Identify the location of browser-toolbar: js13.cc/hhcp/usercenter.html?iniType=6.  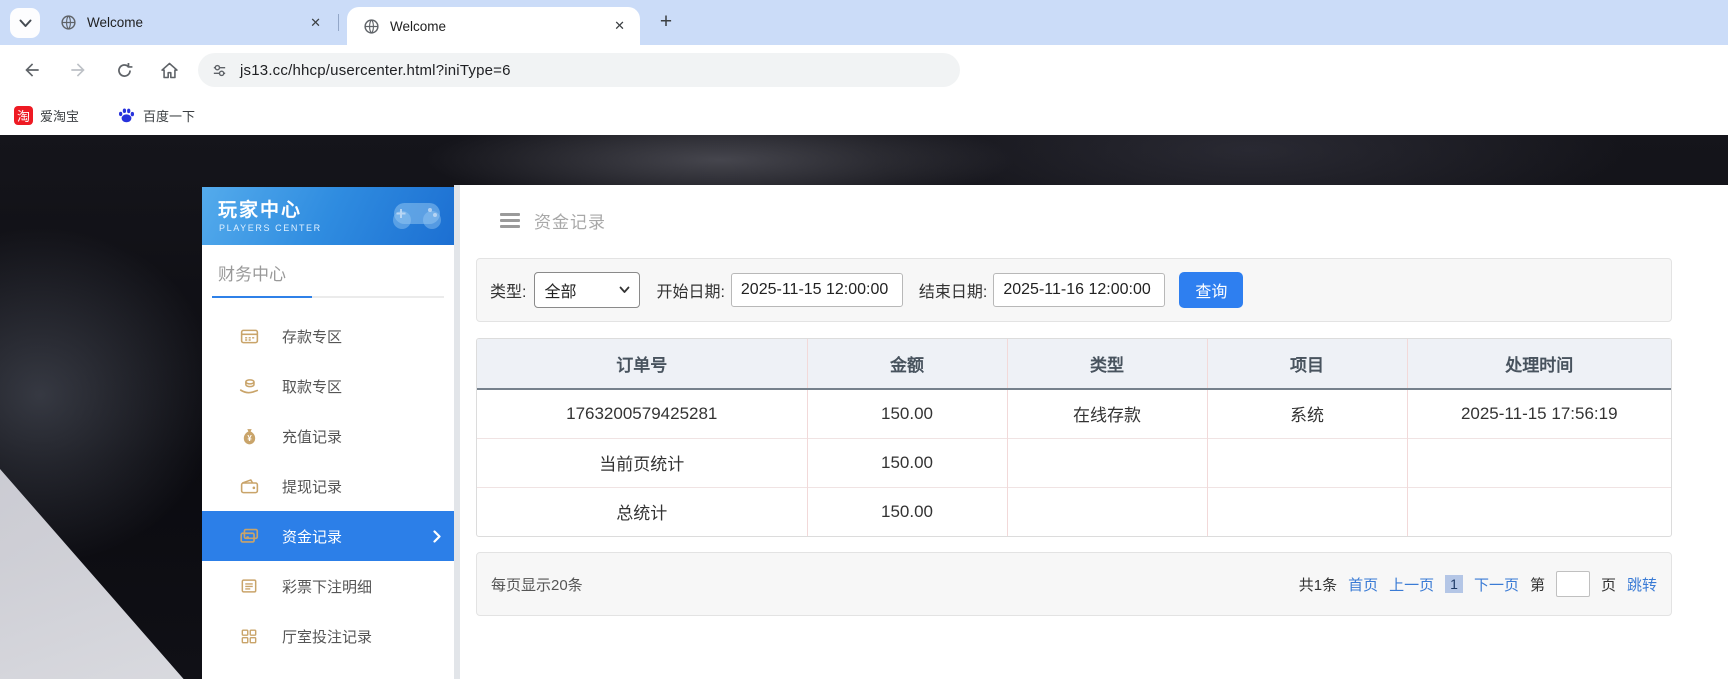
(864, 70).